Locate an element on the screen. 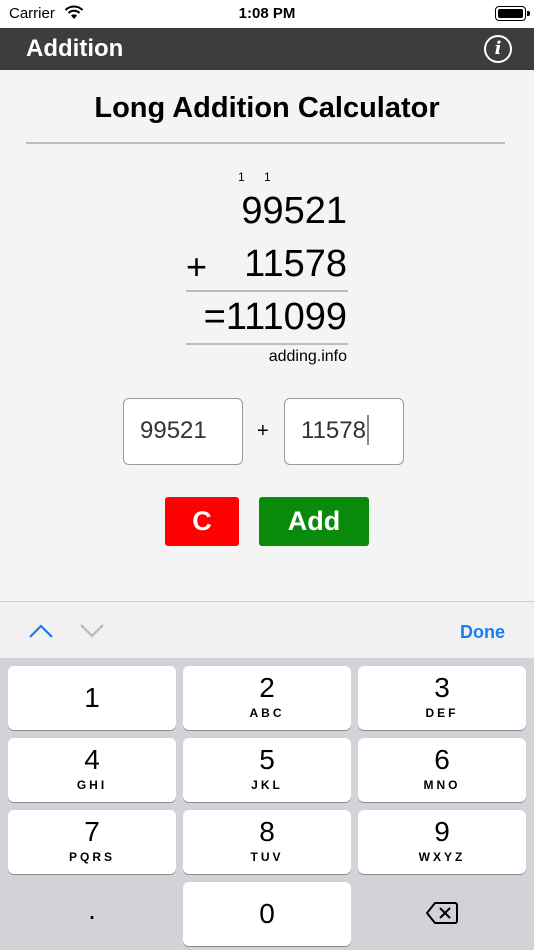 The width and height of the screenshot is (534, 950). key-5: 5 JKL is located at coordinates (267, 770).